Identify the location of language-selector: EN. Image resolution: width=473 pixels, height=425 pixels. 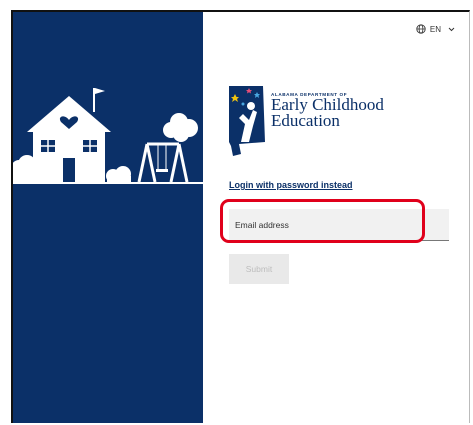
(435, 29).